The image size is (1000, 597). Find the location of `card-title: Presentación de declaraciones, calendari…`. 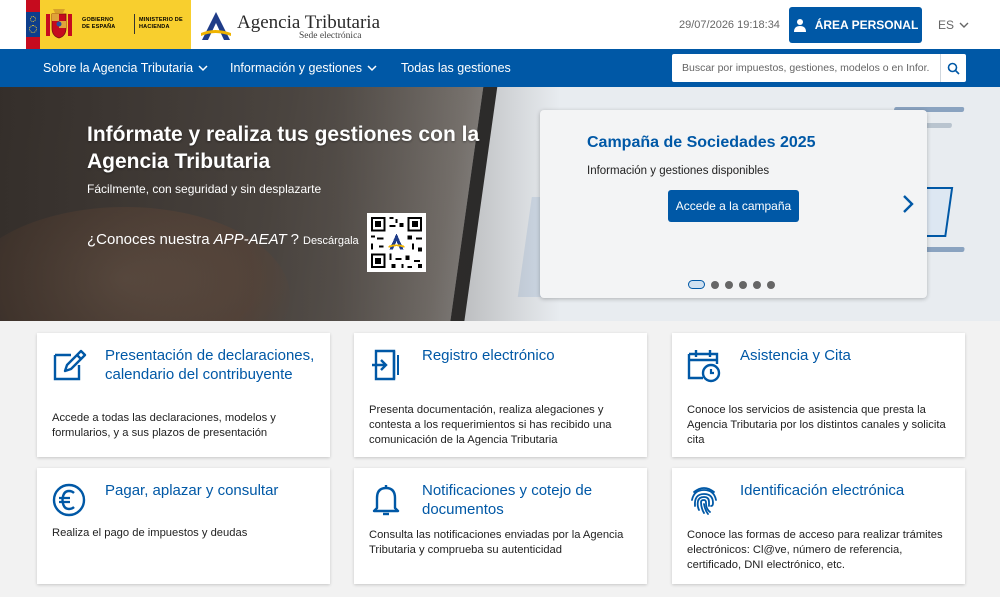

card-title: Presentación de declaraciones, calendari… is located at coordinates (210, 365).